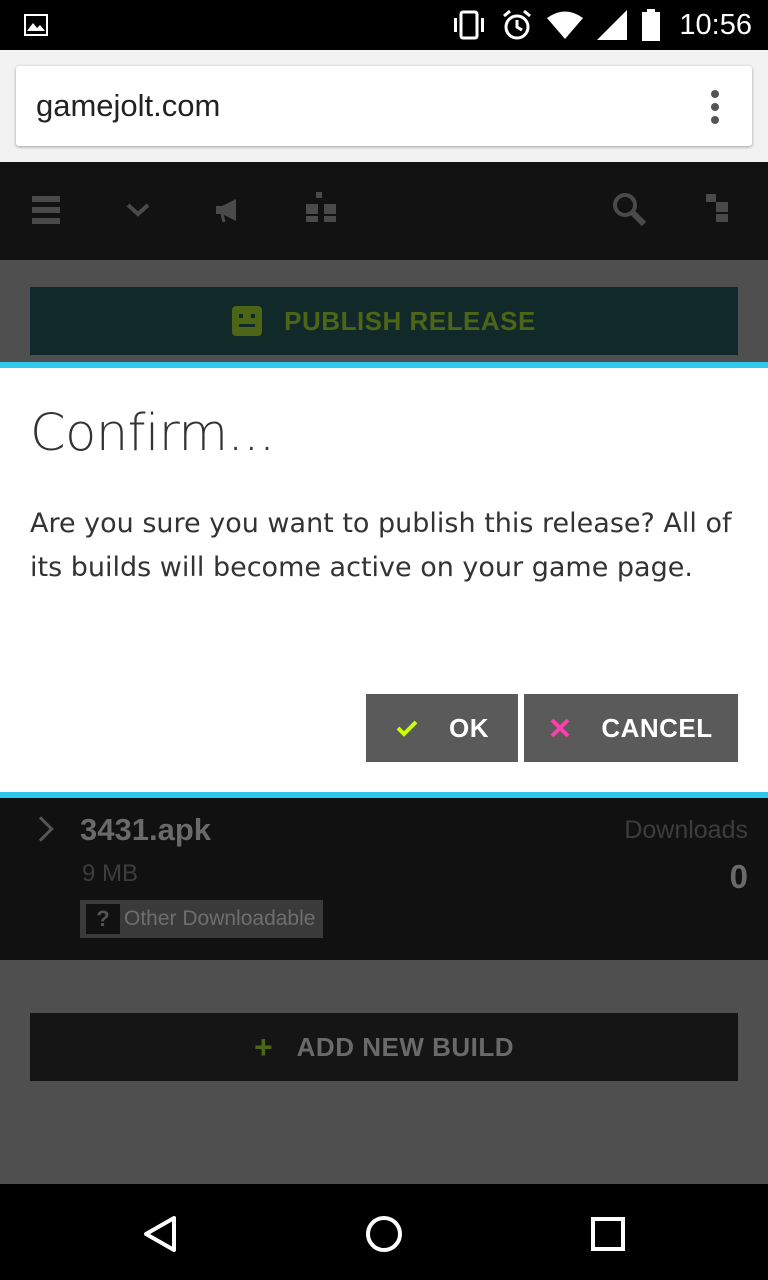  What do you see at coordinates (128, 106) in the screenshot?
I see `url-text: gamejolt.com` at bounding box center [128, 106].